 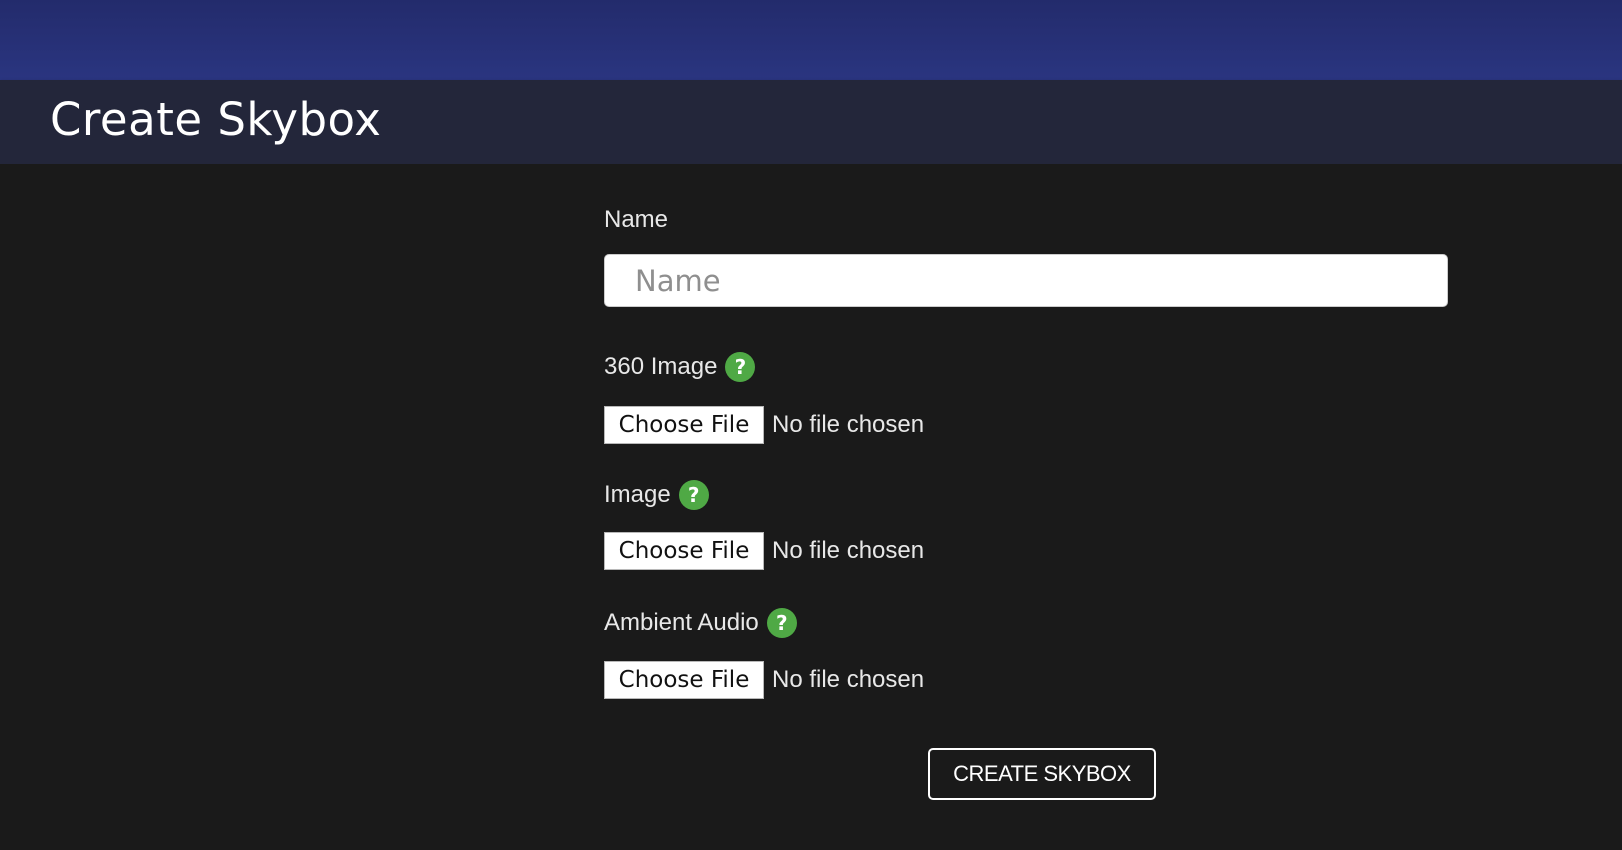 What do you see at coordinates (848, 679) in the screenshot?
I see `ambient-audio-file-status: No file chosen` at bounding box center [848, 679].